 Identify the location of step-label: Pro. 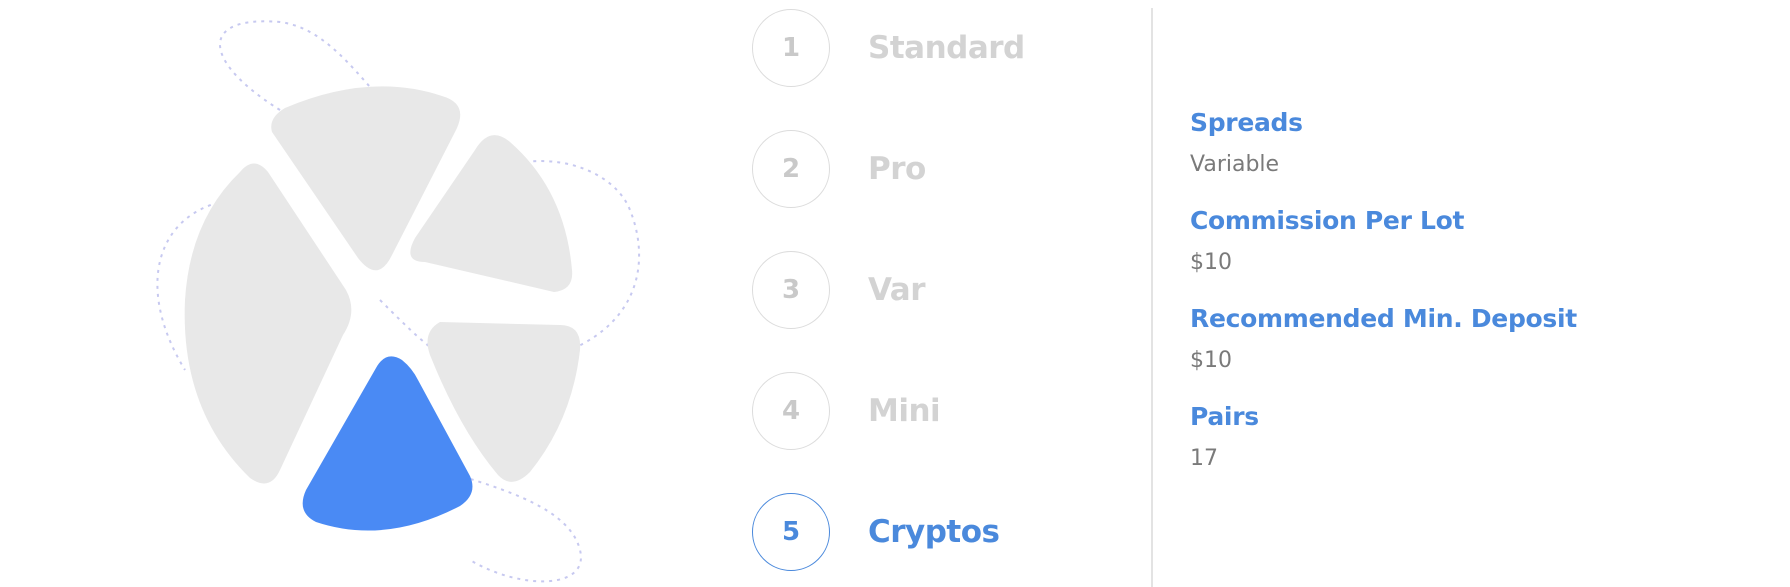
(897, 169).